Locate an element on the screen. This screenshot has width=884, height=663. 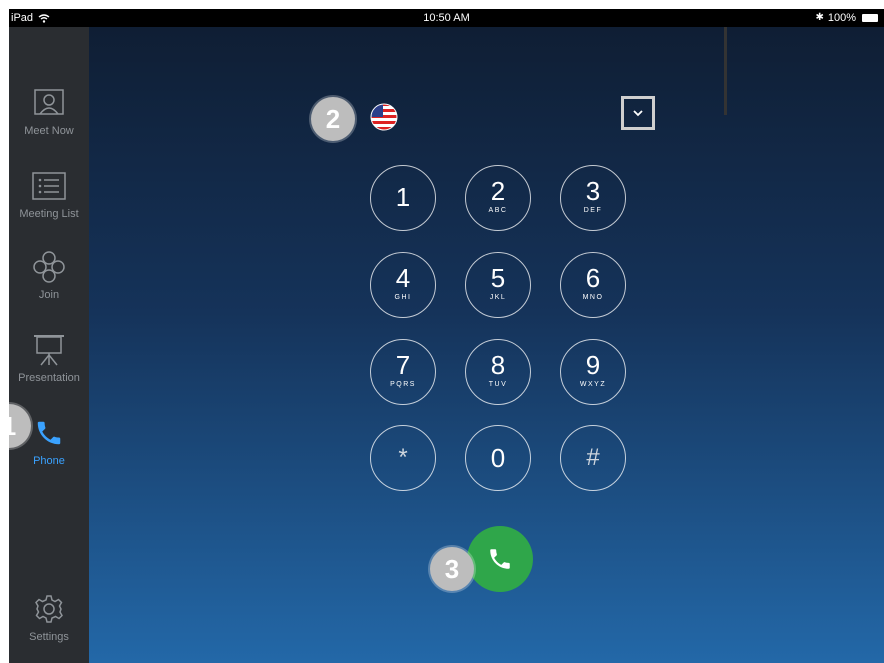
settings-icon is located at coordinates (49, 609).